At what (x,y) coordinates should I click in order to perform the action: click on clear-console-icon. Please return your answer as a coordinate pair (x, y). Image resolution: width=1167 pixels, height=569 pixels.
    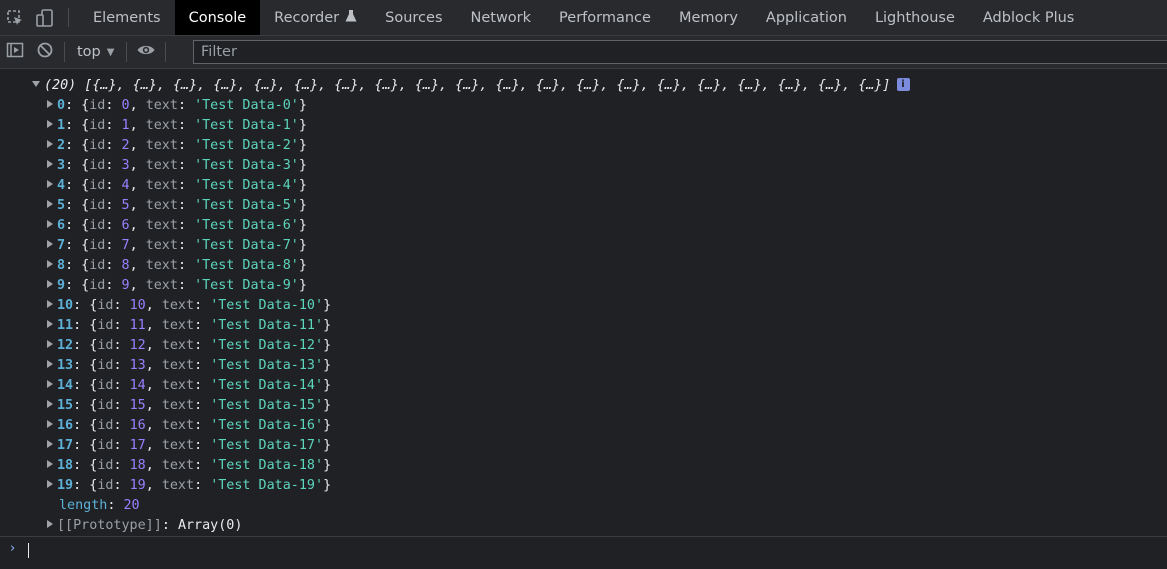
    Looking at the image, I should click on (45, 52).